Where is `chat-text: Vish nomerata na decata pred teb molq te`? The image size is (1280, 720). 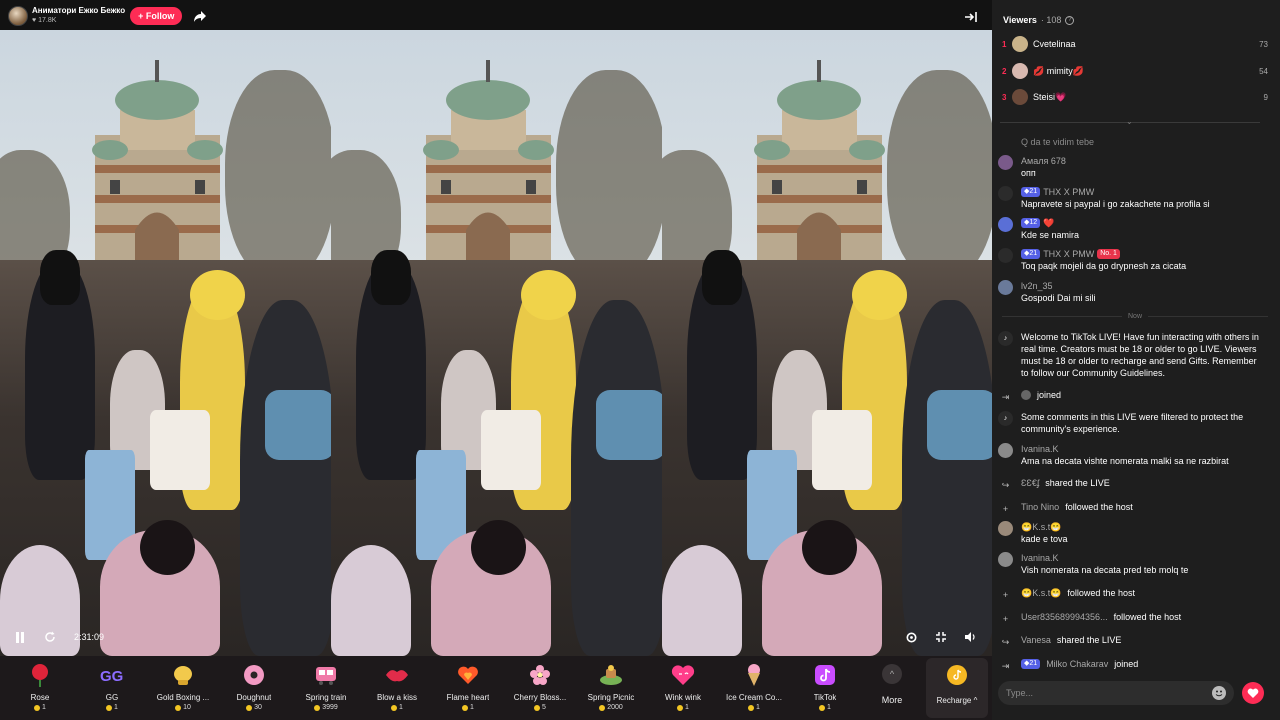
chat-text: Vish nomerata na decata pred teb molq te is located at coordinates (1105, 570).